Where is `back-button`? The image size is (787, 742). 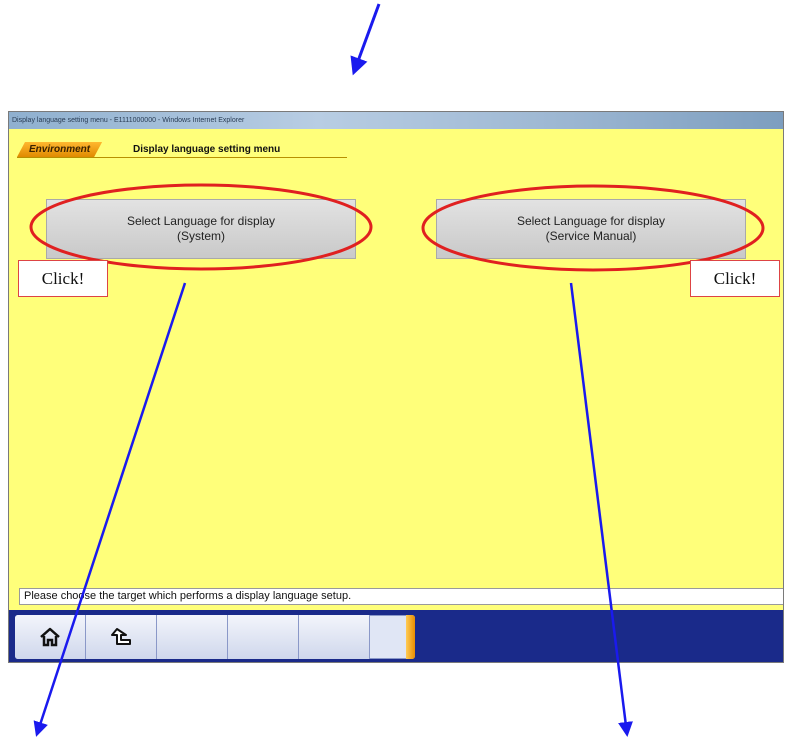
back-button is located at coordinates (121, 637).